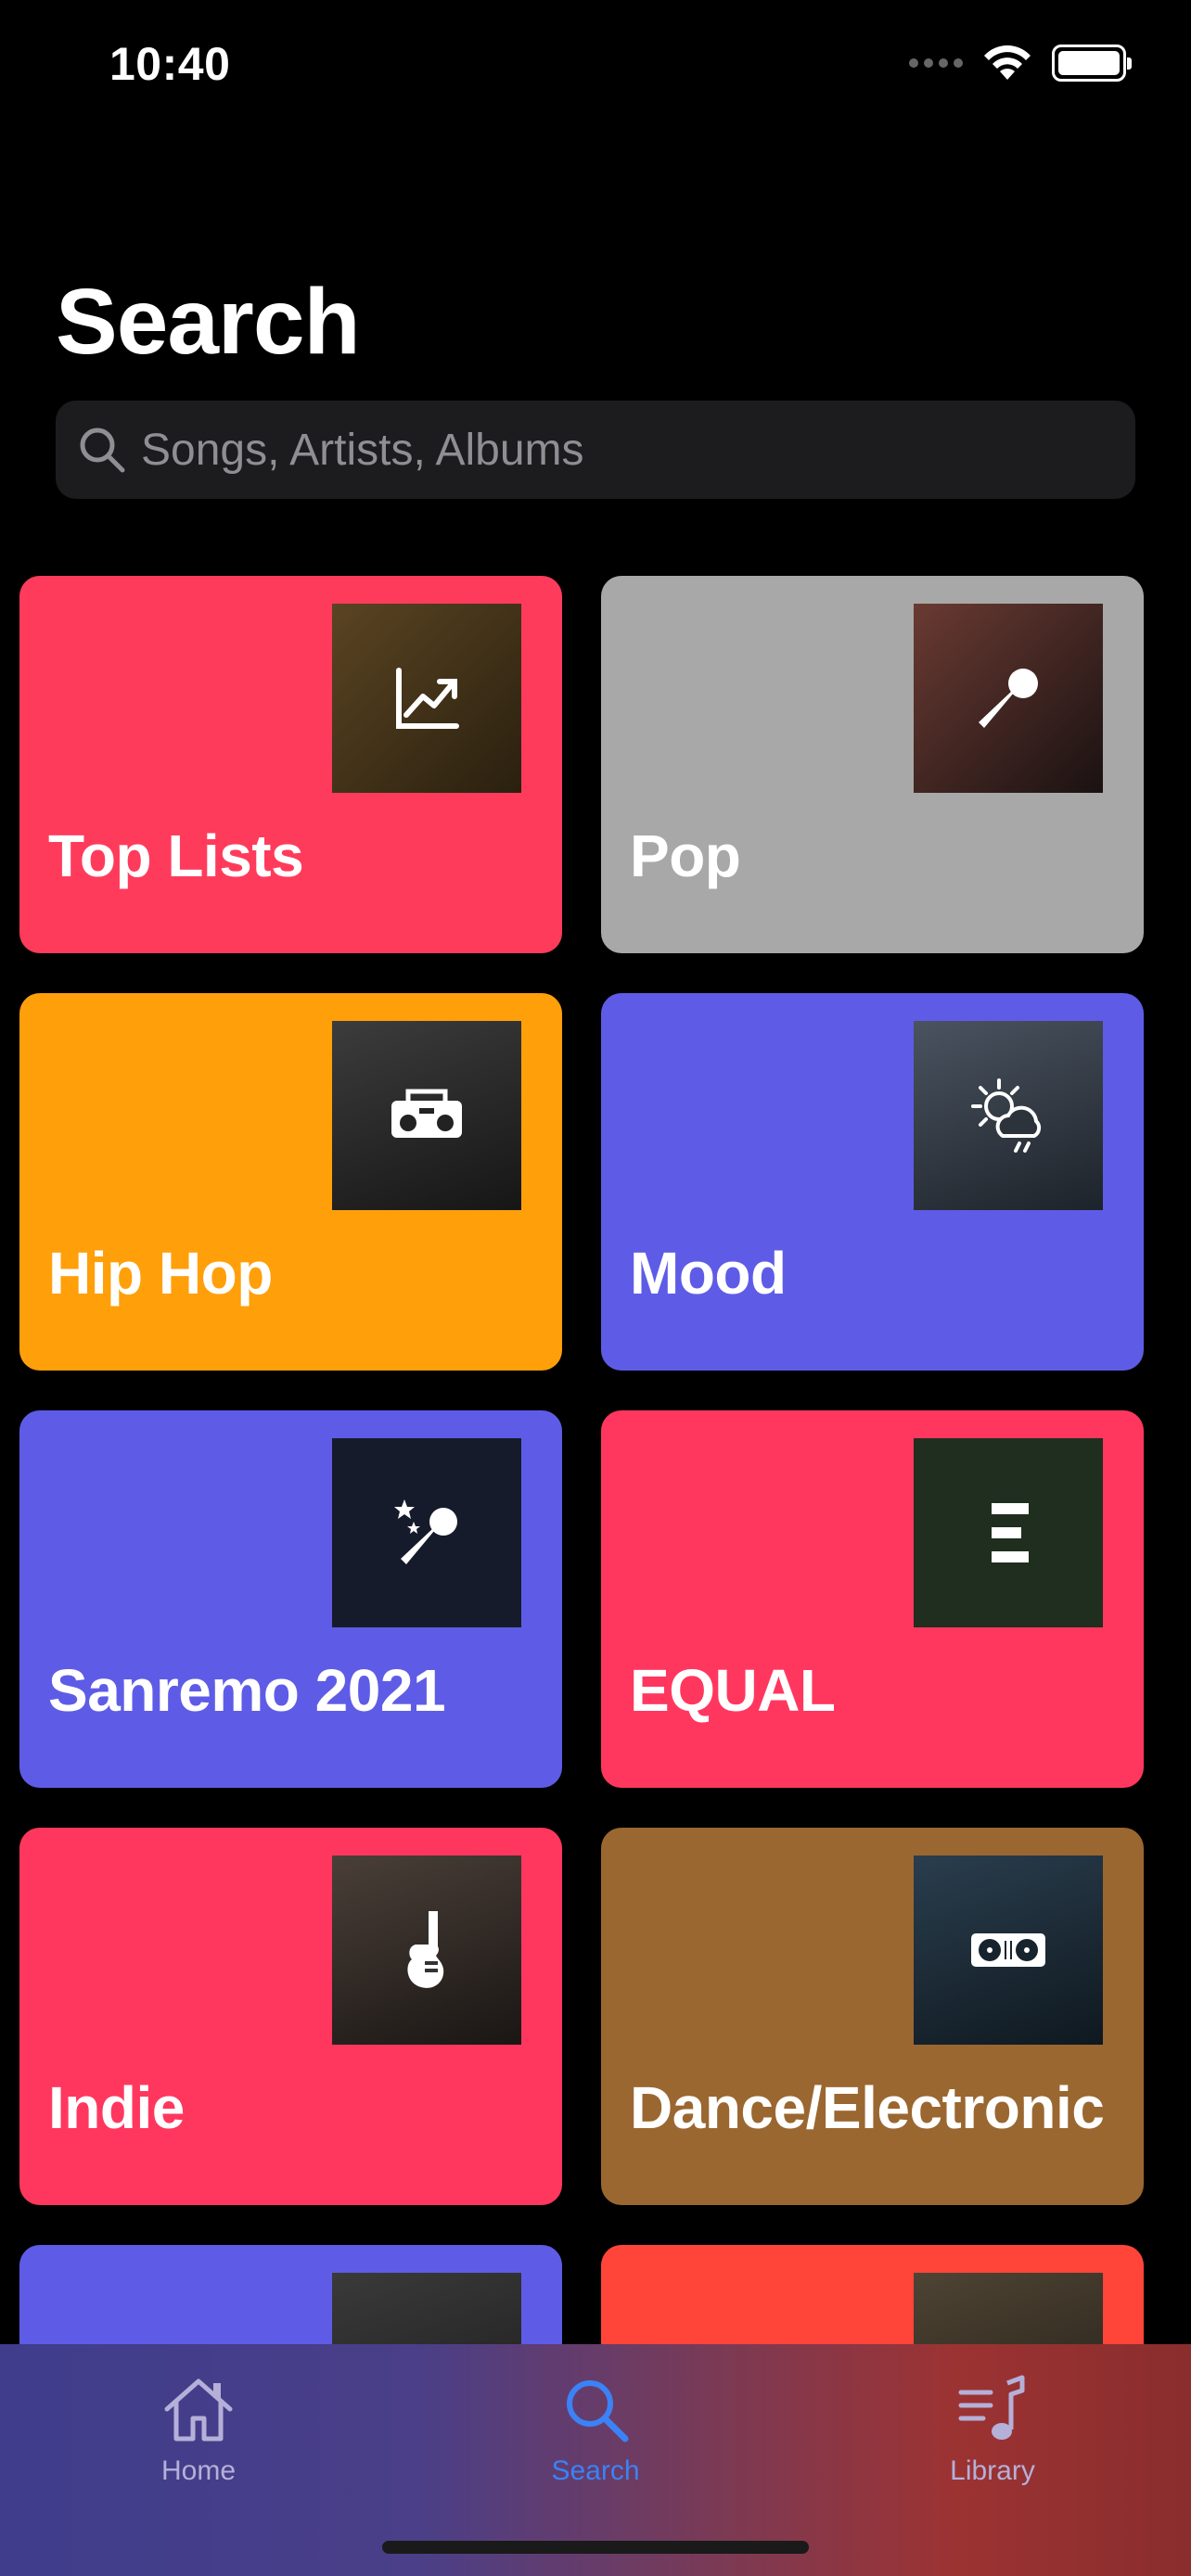 The width and height of the screenshot is (1191, 2576). I want to click on microphone-icon, so click(1008, 699).